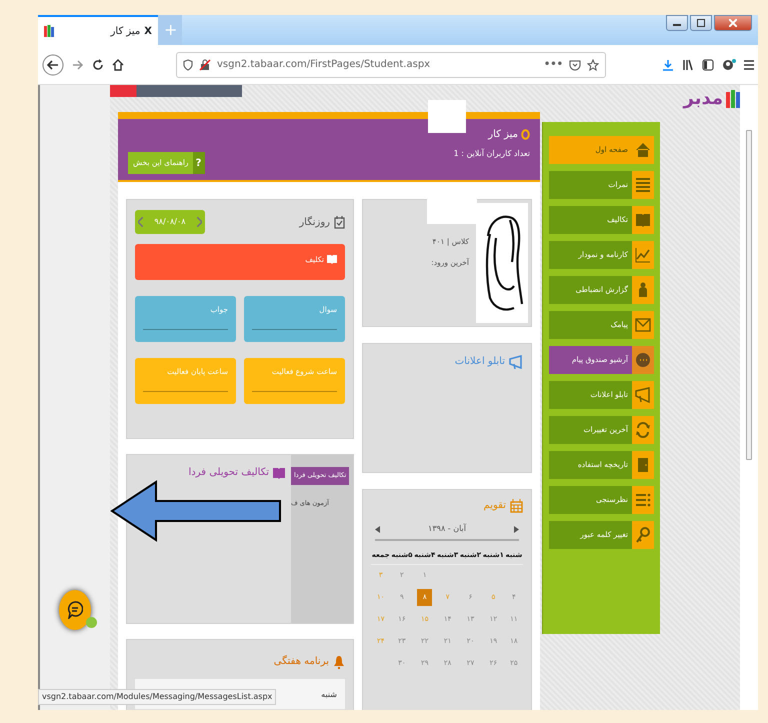  I want to click on status-url: vsgn2.tabaar.com/Modules/Messaging/MessagesList.aspx, so click(157, 697).